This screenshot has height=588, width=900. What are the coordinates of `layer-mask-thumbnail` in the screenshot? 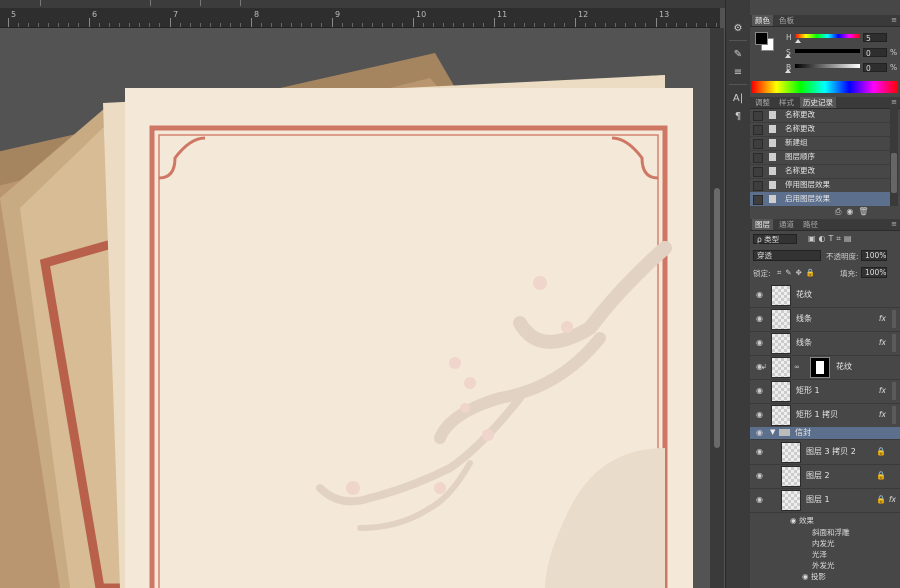 It's located at (820, 367).